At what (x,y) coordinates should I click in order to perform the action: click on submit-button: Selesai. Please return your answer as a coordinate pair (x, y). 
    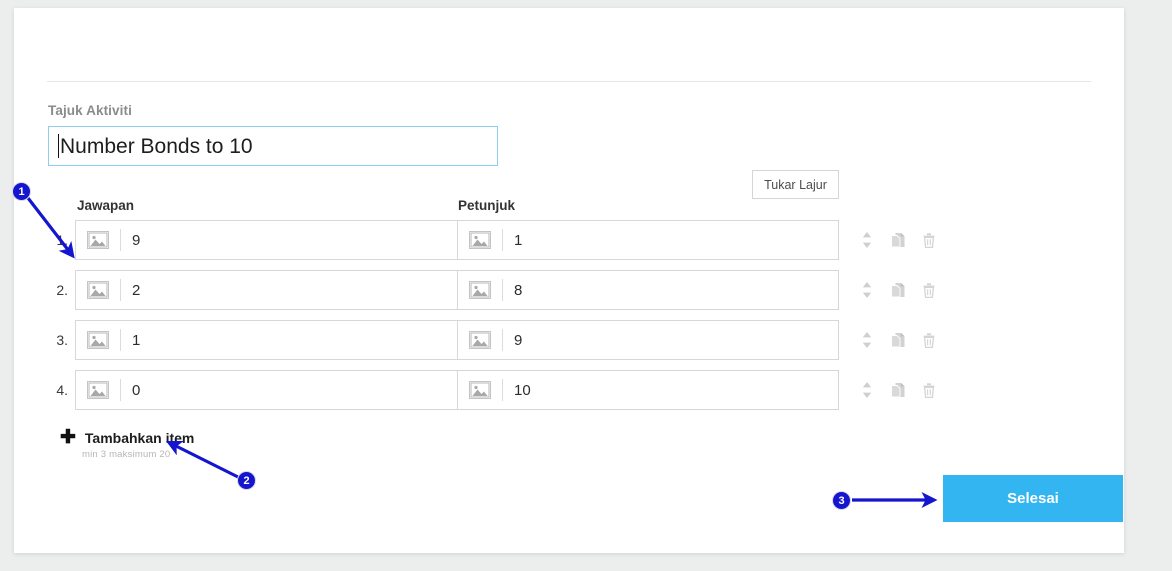
    Looking at the image, I should click on (1033, 498).